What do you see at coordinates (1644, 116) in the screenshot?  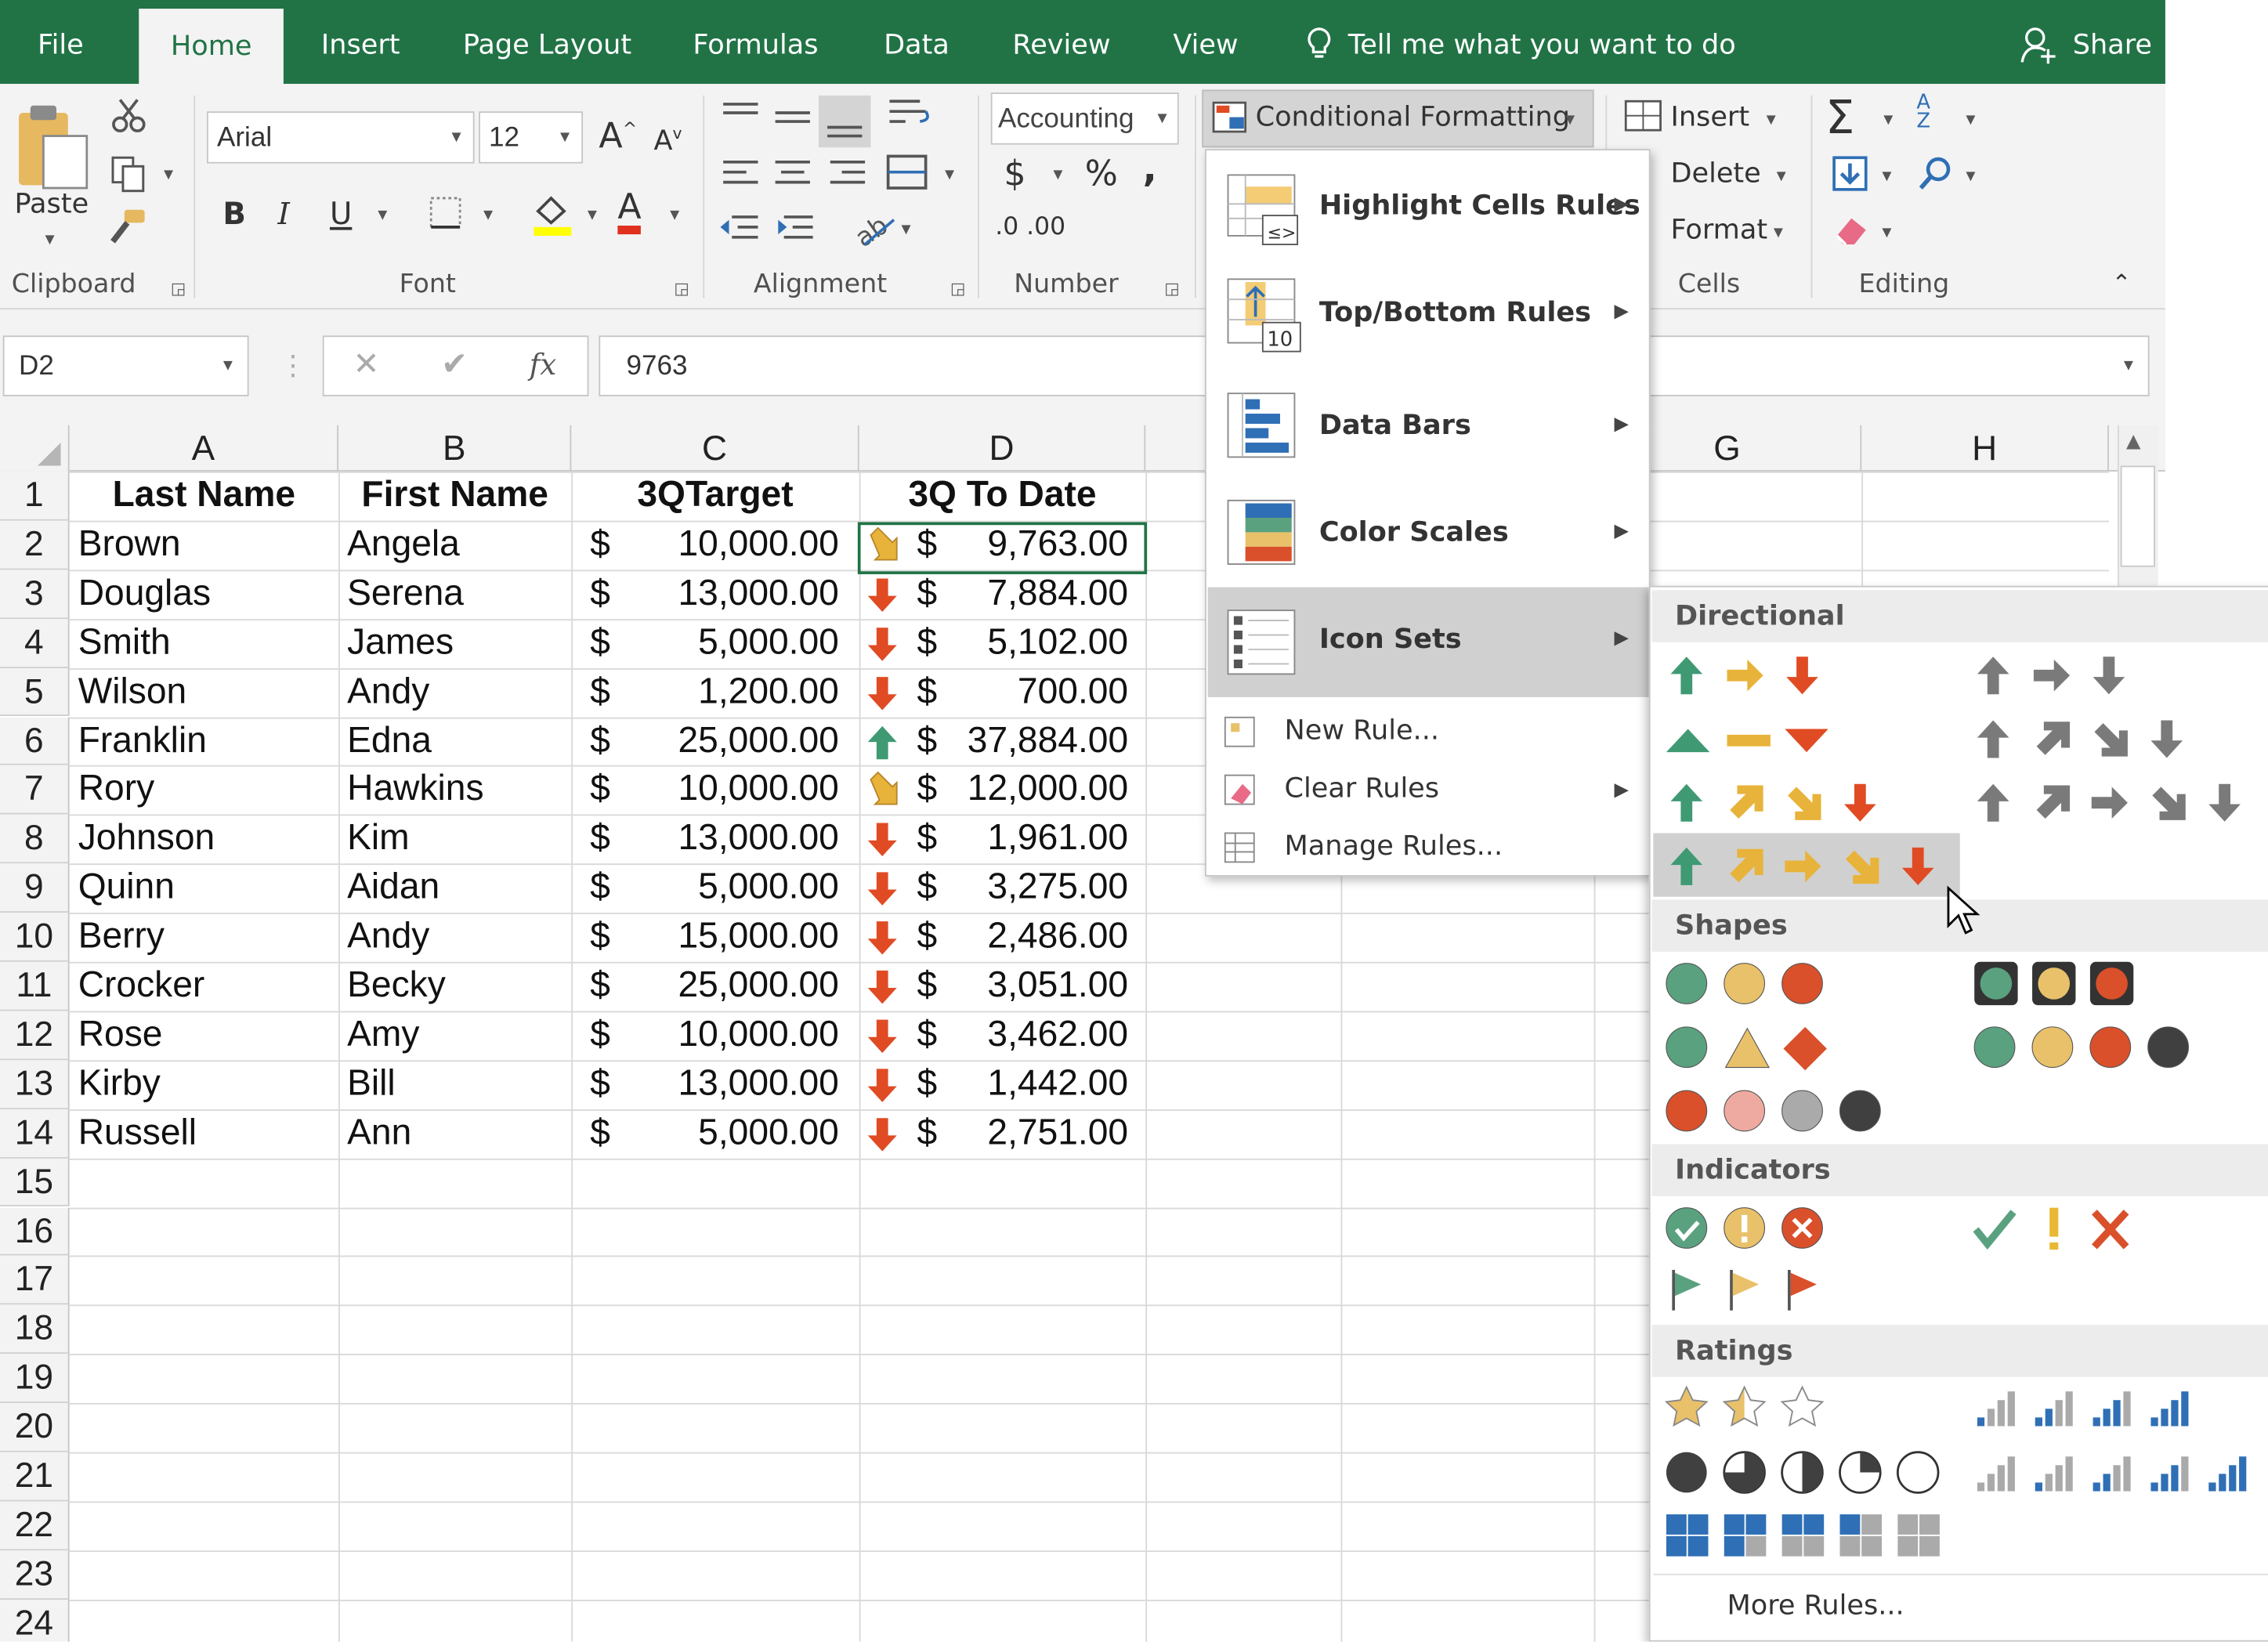 I see `insert-cells-icon` at bounding box center [1644, 116].